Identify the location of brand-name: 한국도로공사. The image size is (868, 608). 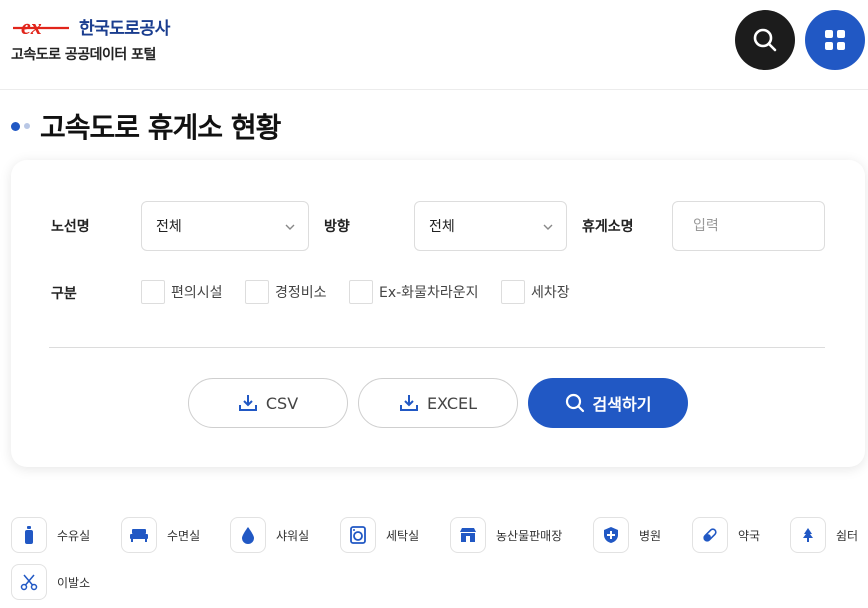
(124, 29).